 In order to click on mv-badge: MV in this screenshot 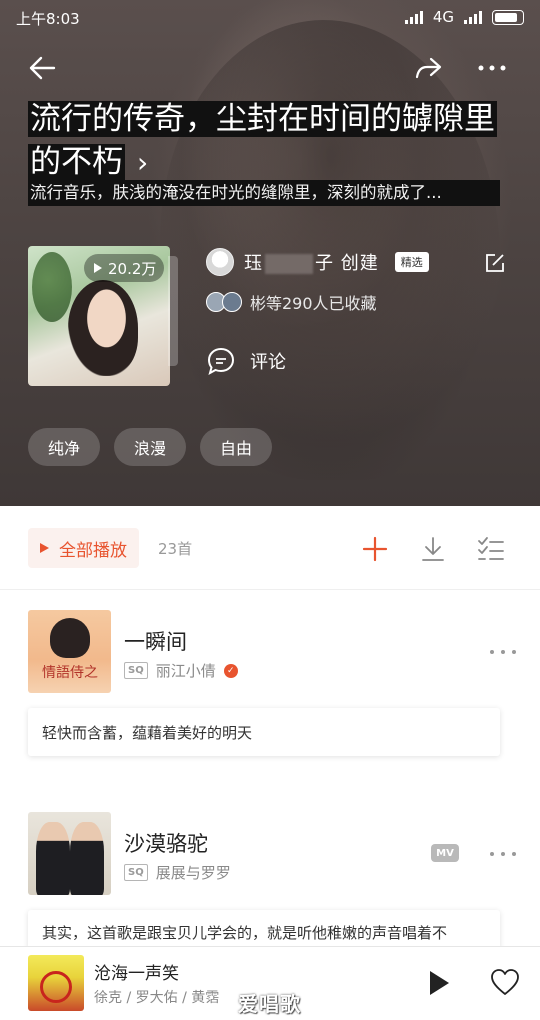, I will do `click(445, 853)`.